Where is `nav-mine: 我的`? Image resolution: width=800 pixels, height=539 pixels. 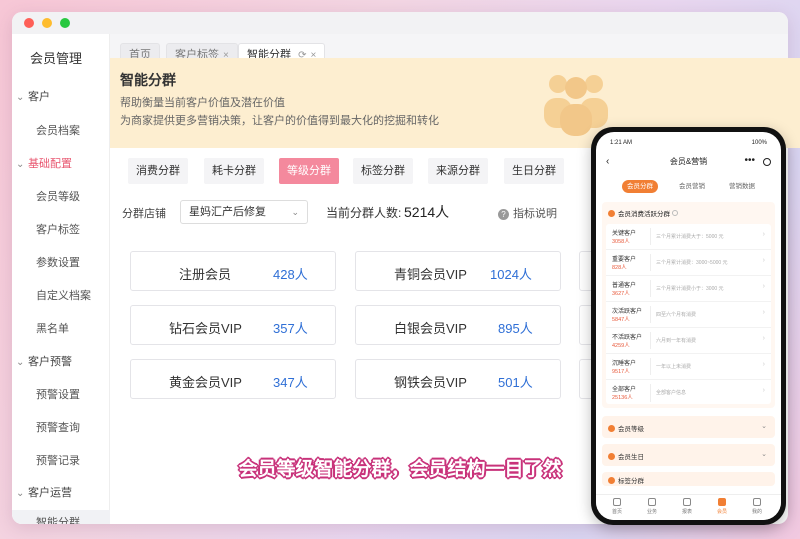 nav-mine: 我的 is located at coordinates (757, 506).